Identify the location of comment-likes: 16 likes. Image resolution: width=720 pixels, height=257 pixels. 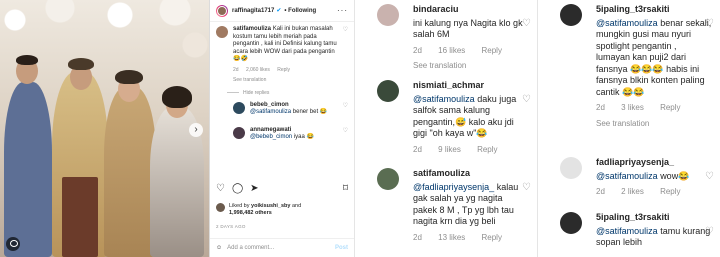
(451, 50).